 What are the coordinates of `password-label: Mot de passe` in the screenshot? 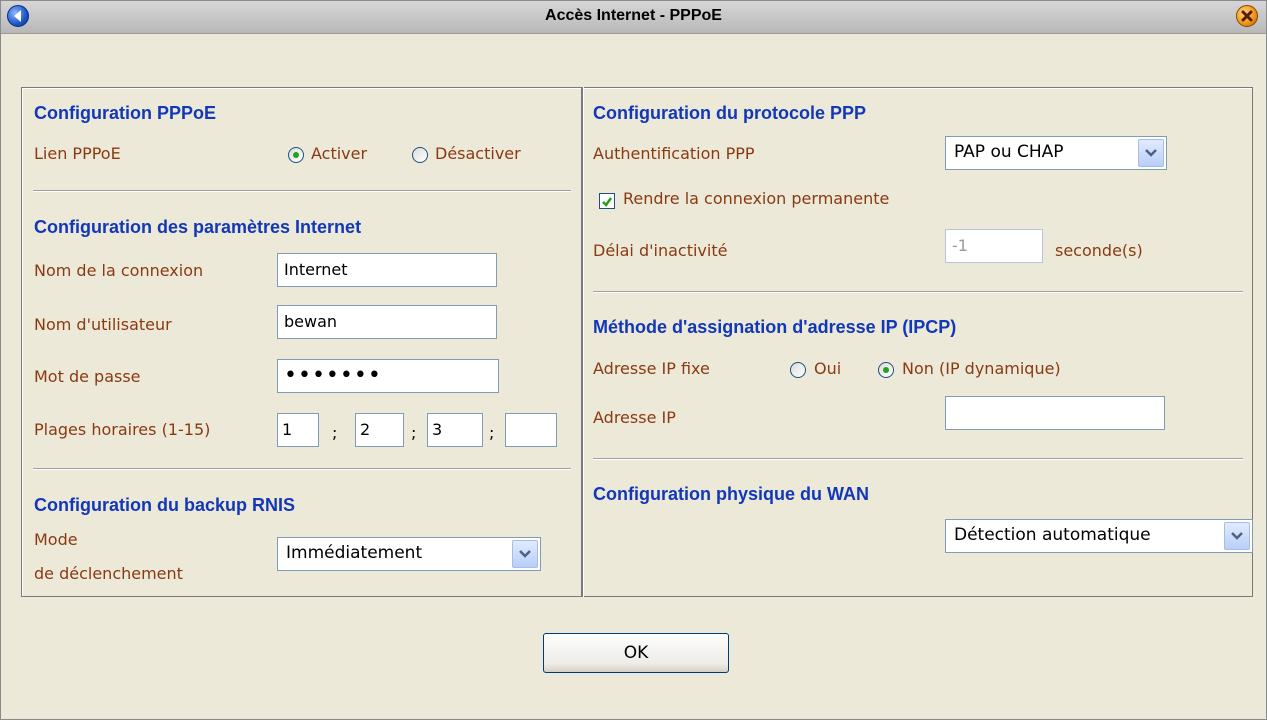 It's located at (87, 376).